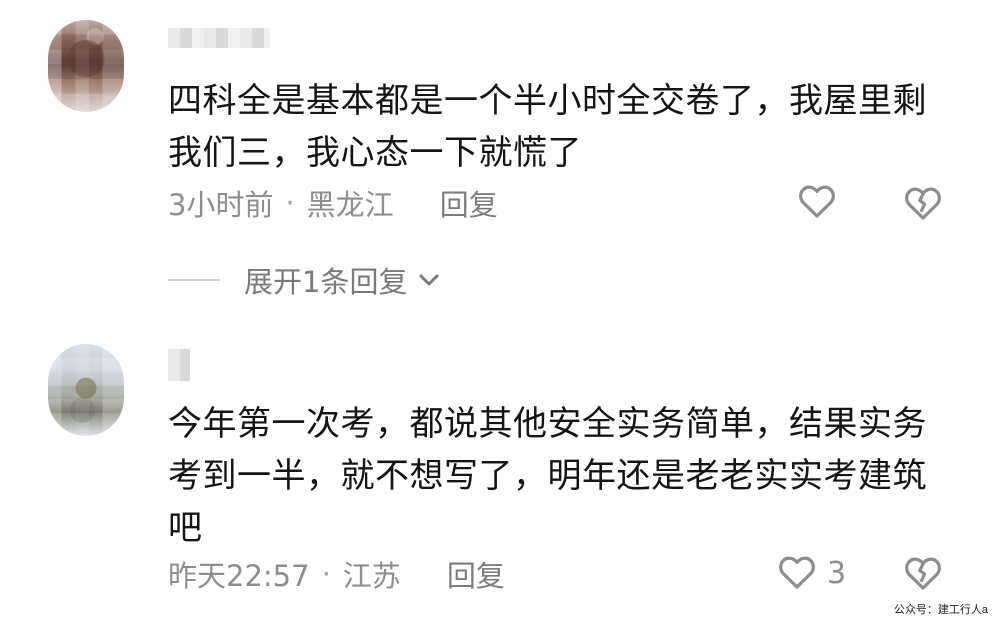 This screenshot has width=1000, height=626. I want to click on watermark: 公众号：建工行人a, so click(940, 609).